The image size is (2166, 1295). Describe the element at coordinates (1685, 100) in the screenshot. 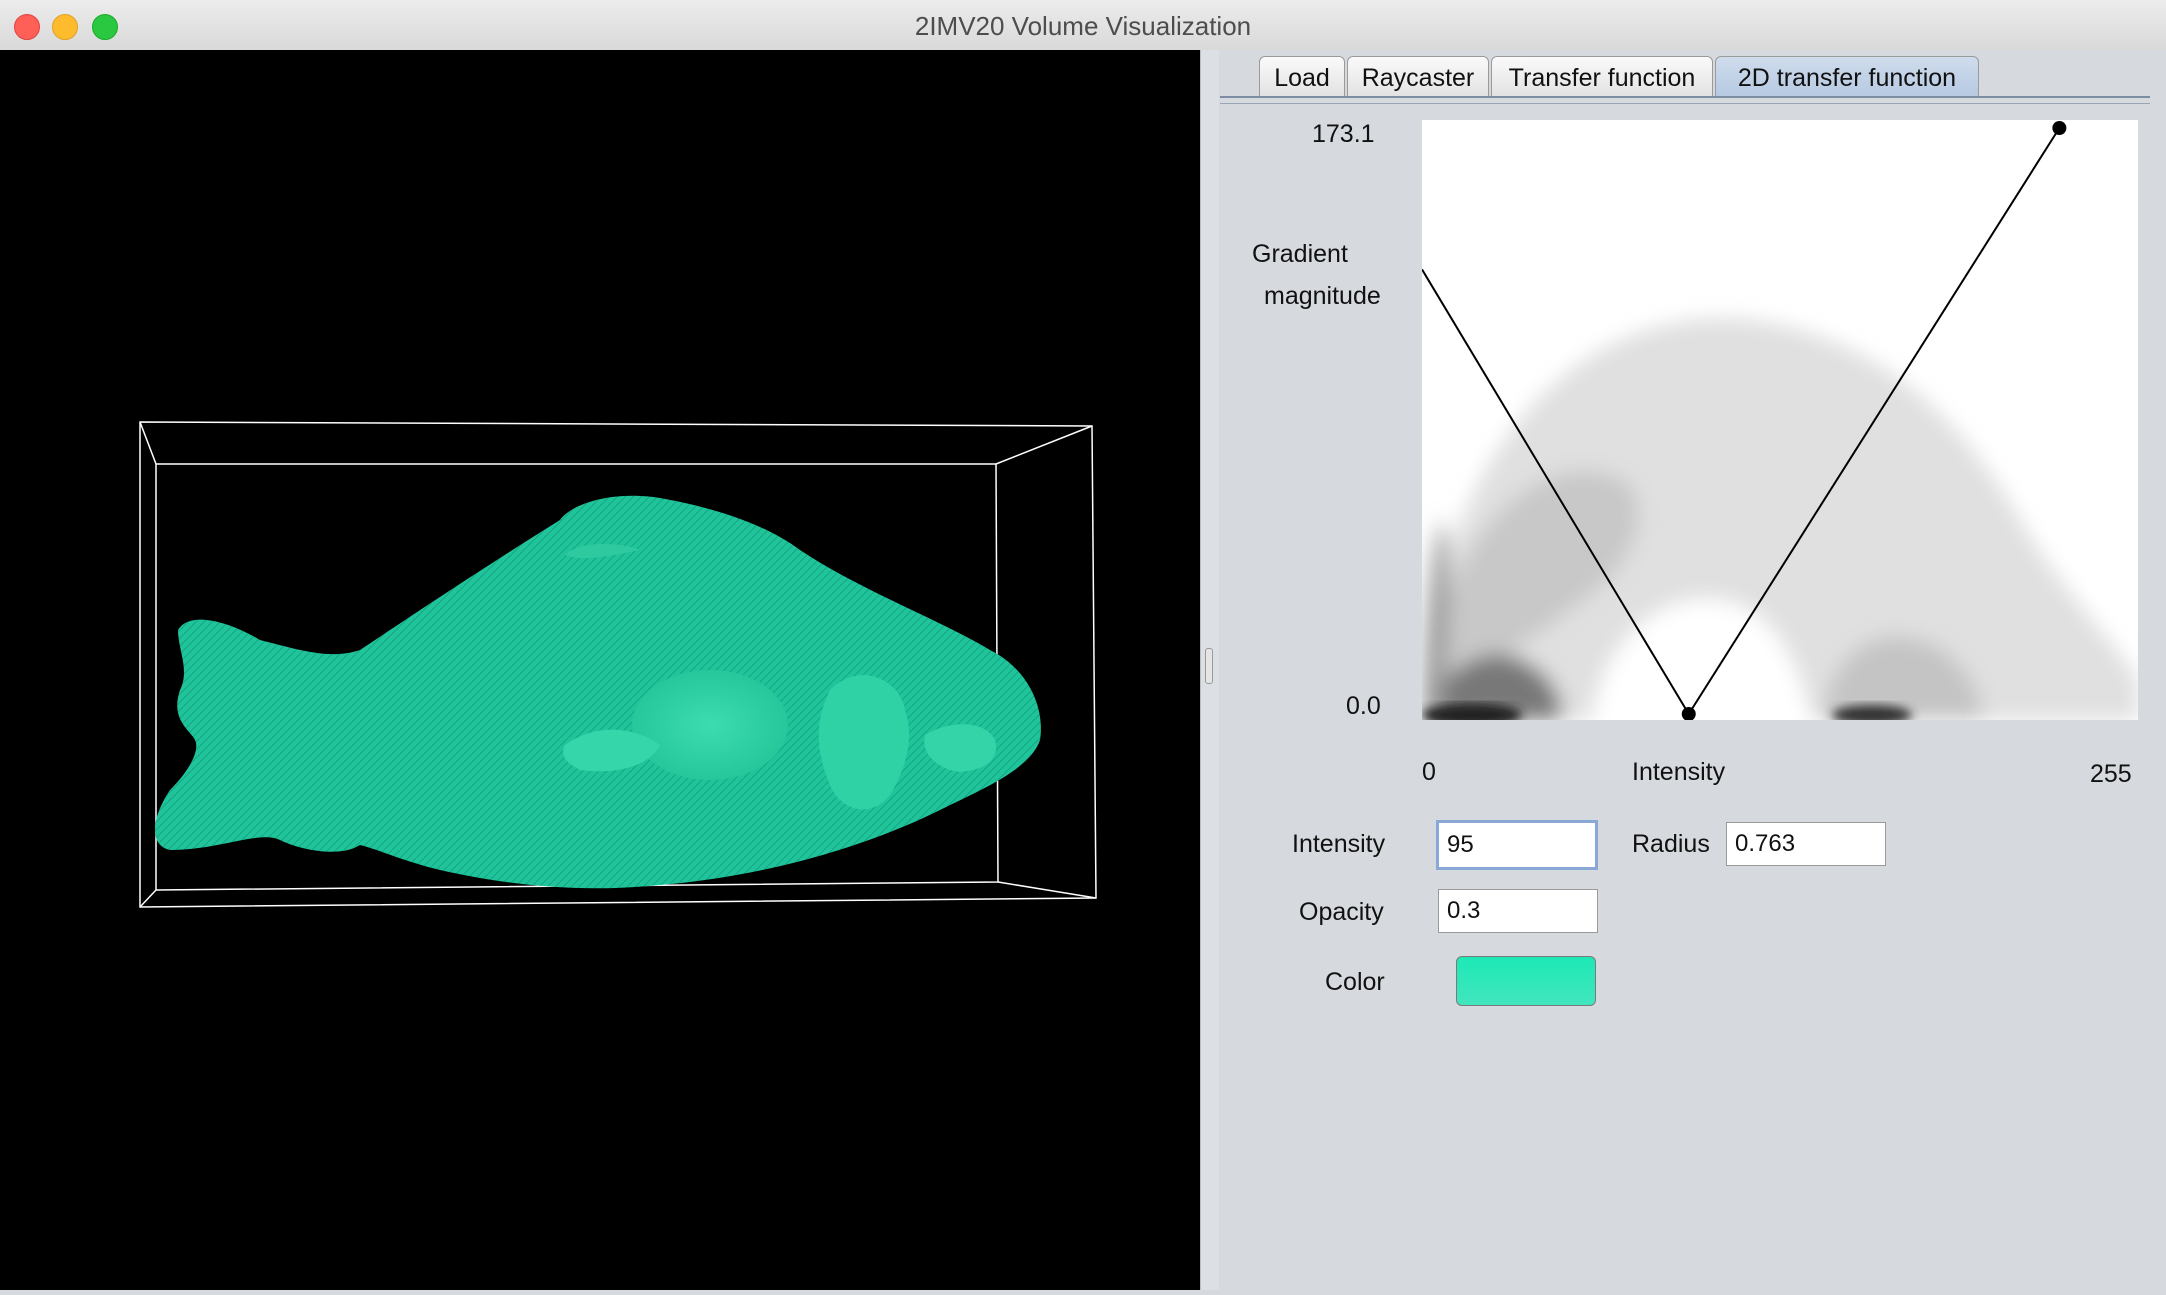

I see `tab-underline` at that location.